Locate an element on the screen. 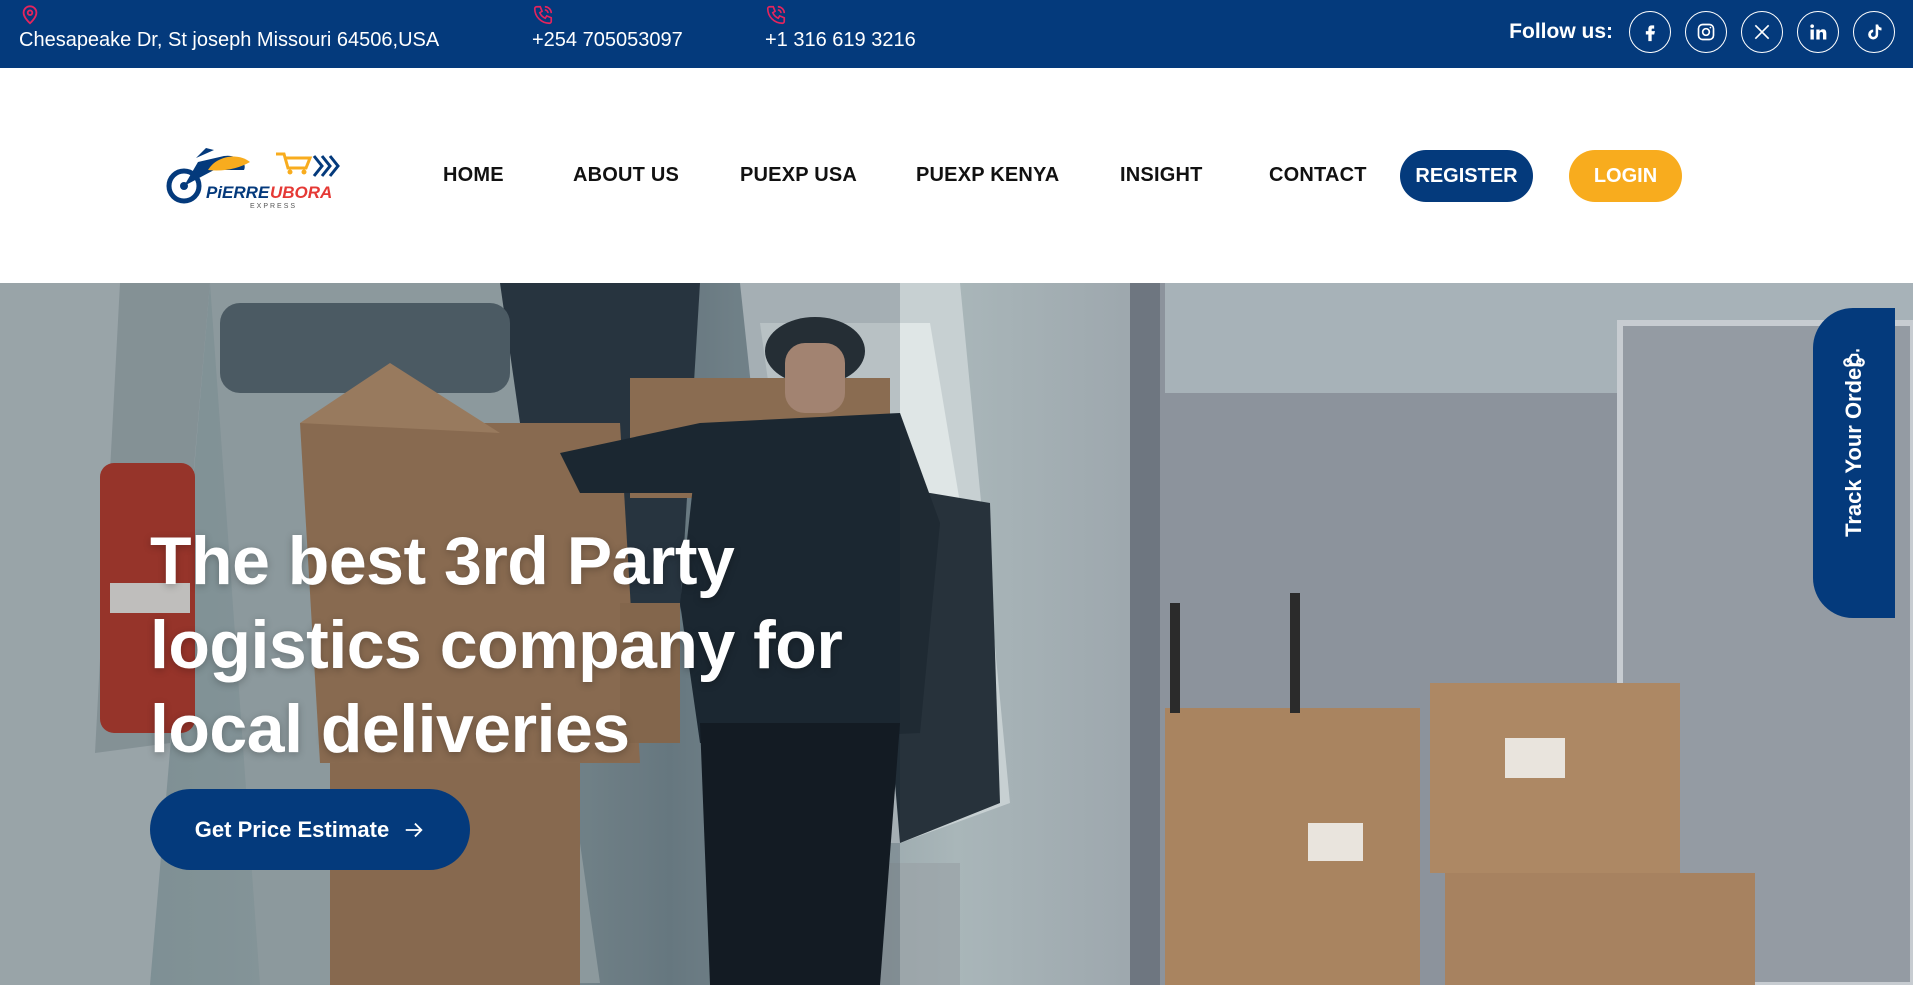  x-link is located at coordinates (1762, 32).